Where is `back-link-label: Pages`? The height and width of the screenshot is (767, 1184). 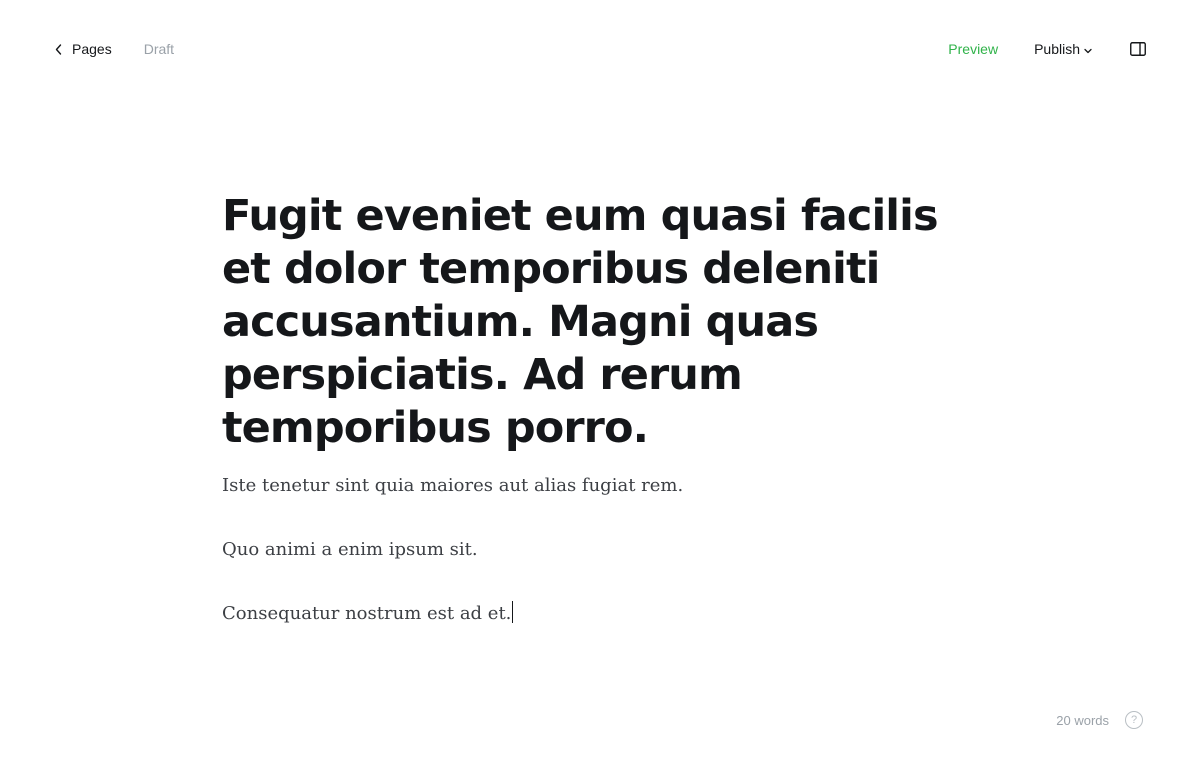
back-link-label: Pages is located at coordinates (92, 49).